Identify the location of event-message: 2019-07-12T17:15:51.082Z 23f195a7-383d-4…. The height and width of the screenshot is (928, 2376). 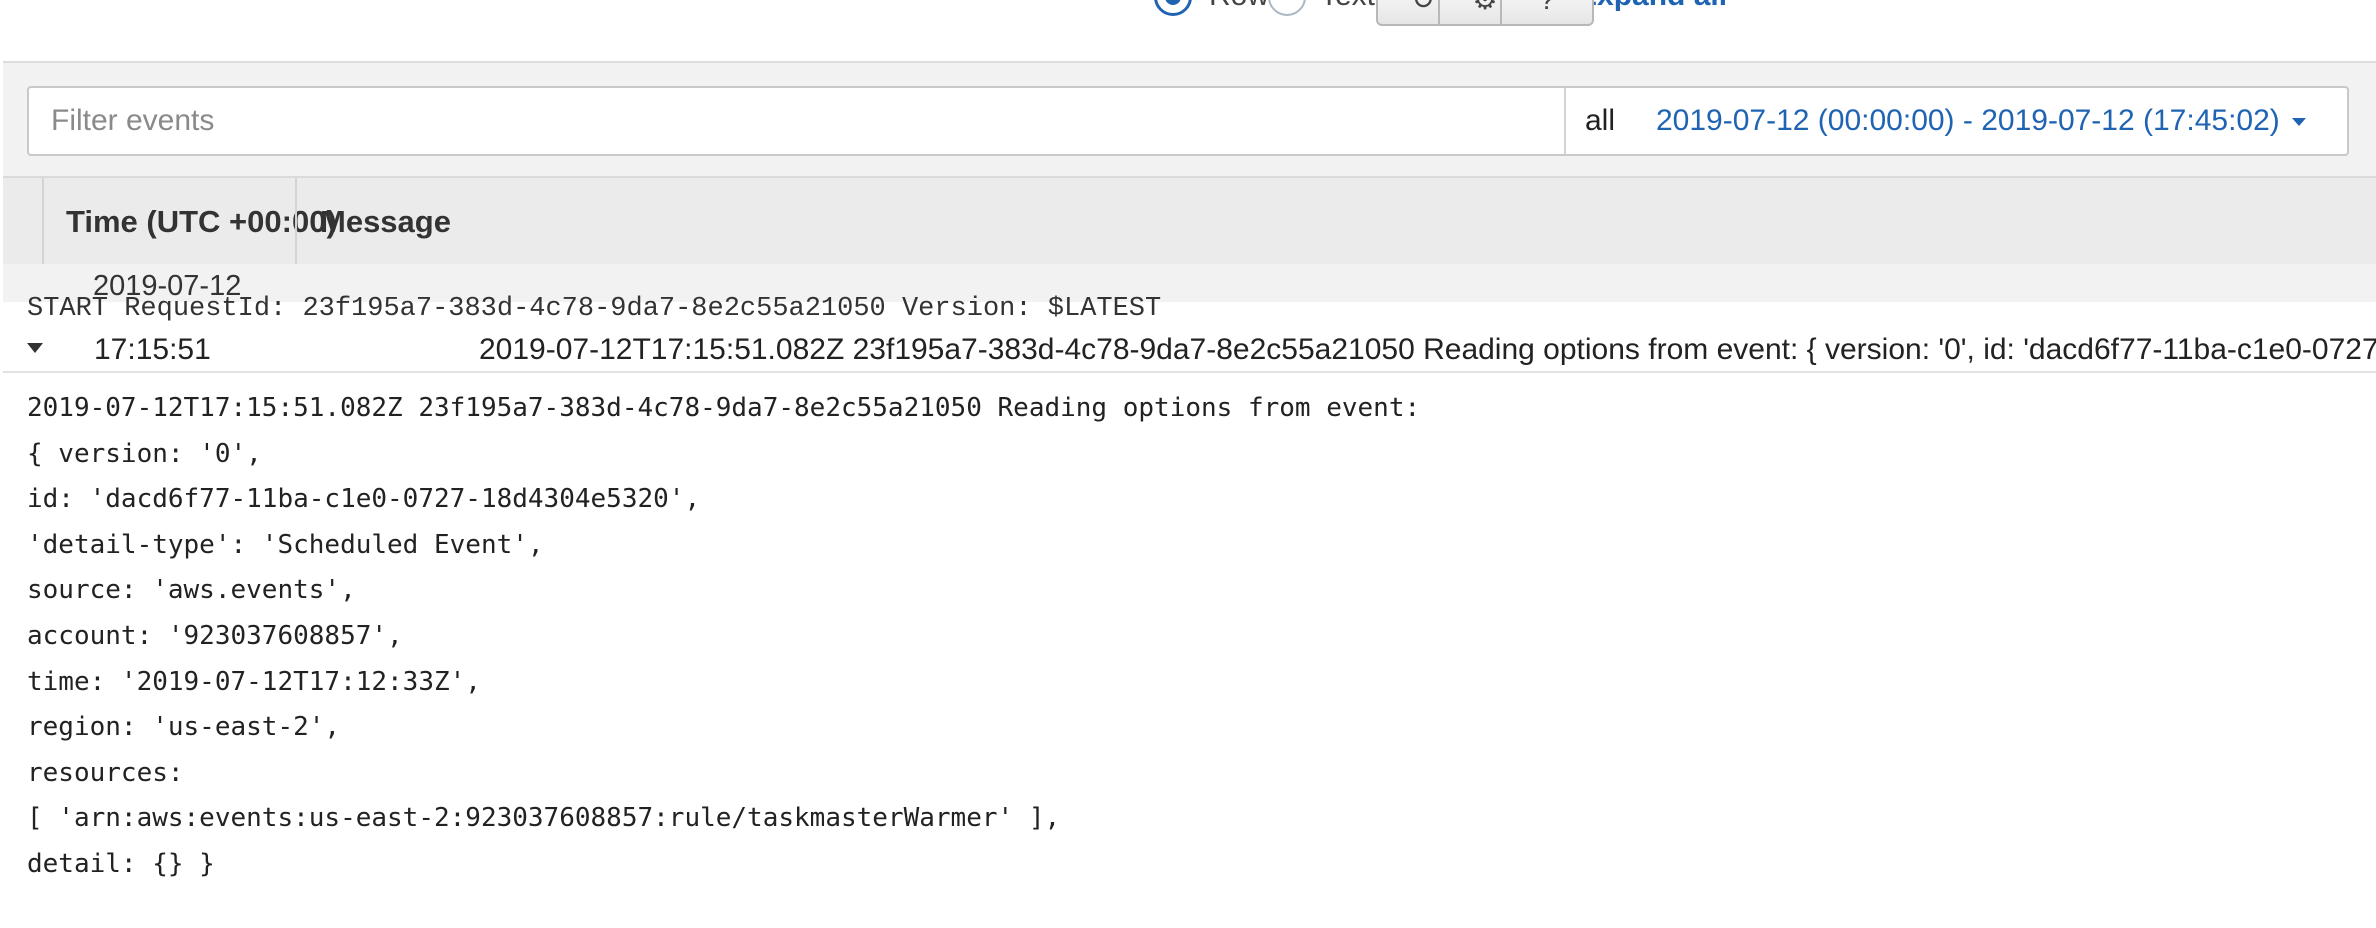
(1427, 349).